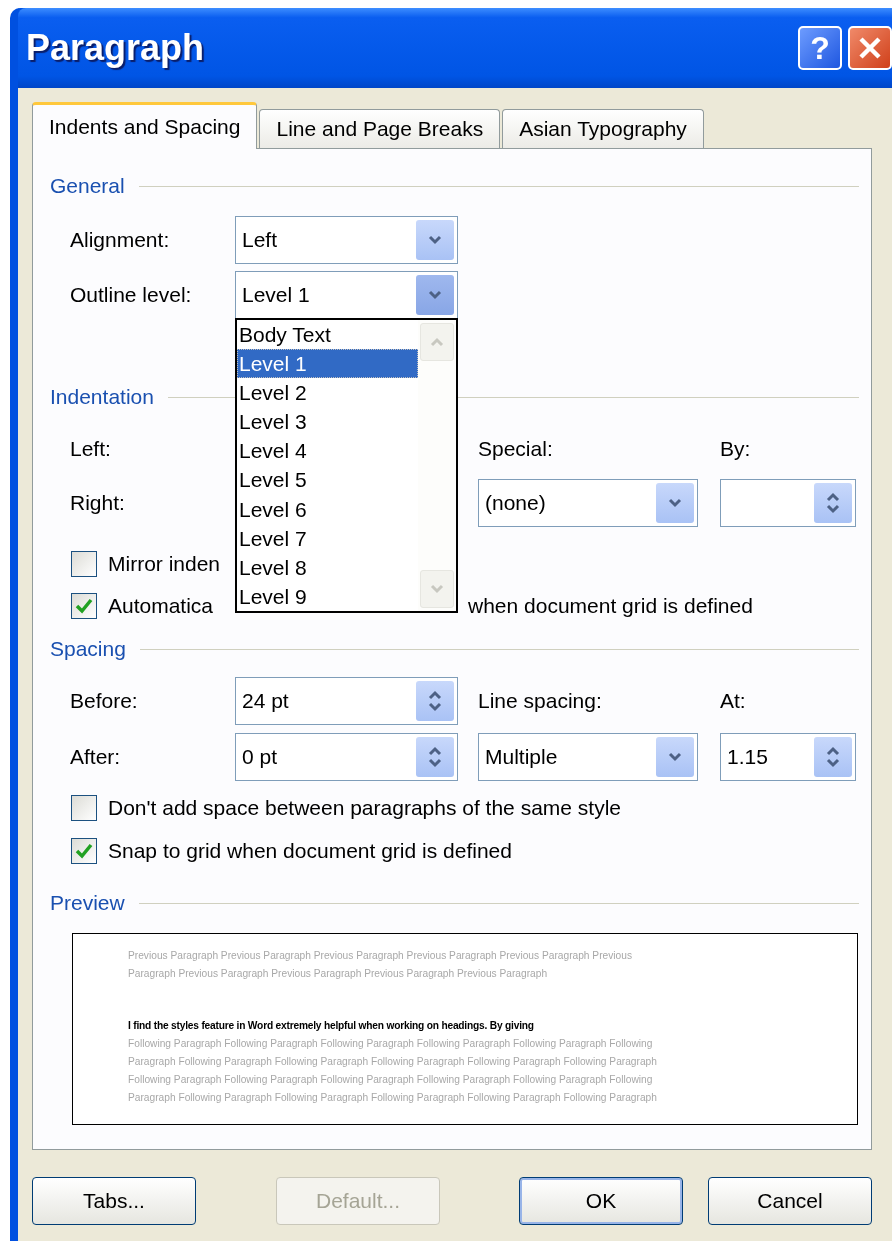 This screenshot has height=1241, width=892. Describe the element at coordinates (346, 240) in the screenshot. I see `dropdown: Left` at that location.